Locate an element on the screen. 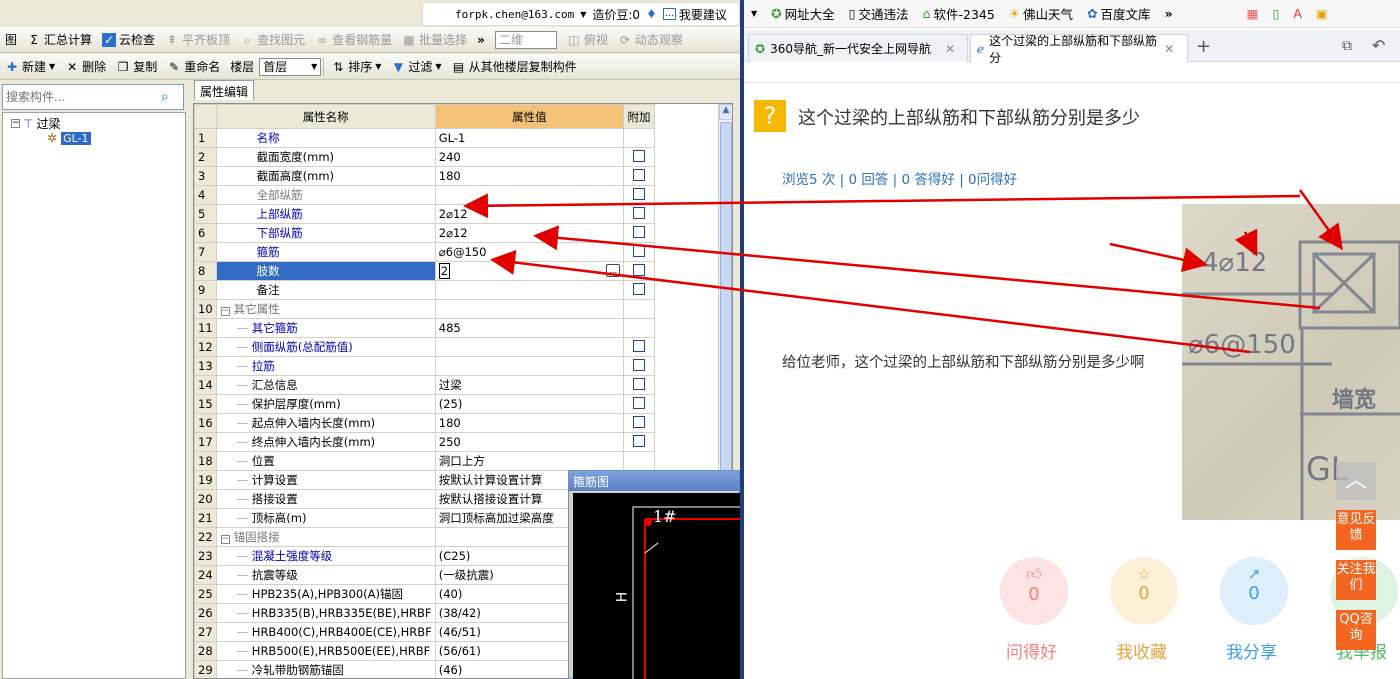 This screenshot has height=679, width=1400. table-row: 13— 拉筋 is located at coordinates (463, 366).